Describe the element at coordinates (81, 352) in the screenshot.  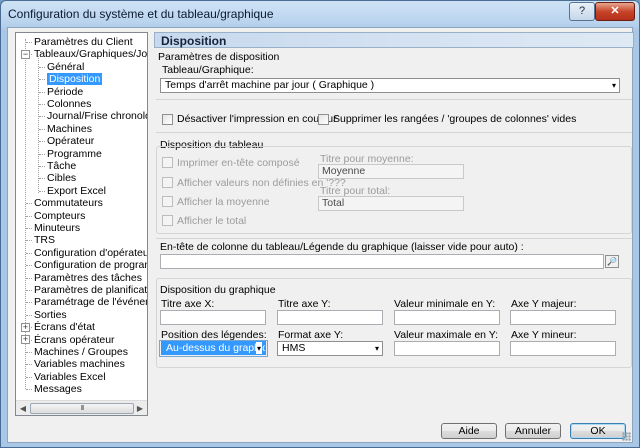
I see `tree-item: Machines / Groupes` at that location.